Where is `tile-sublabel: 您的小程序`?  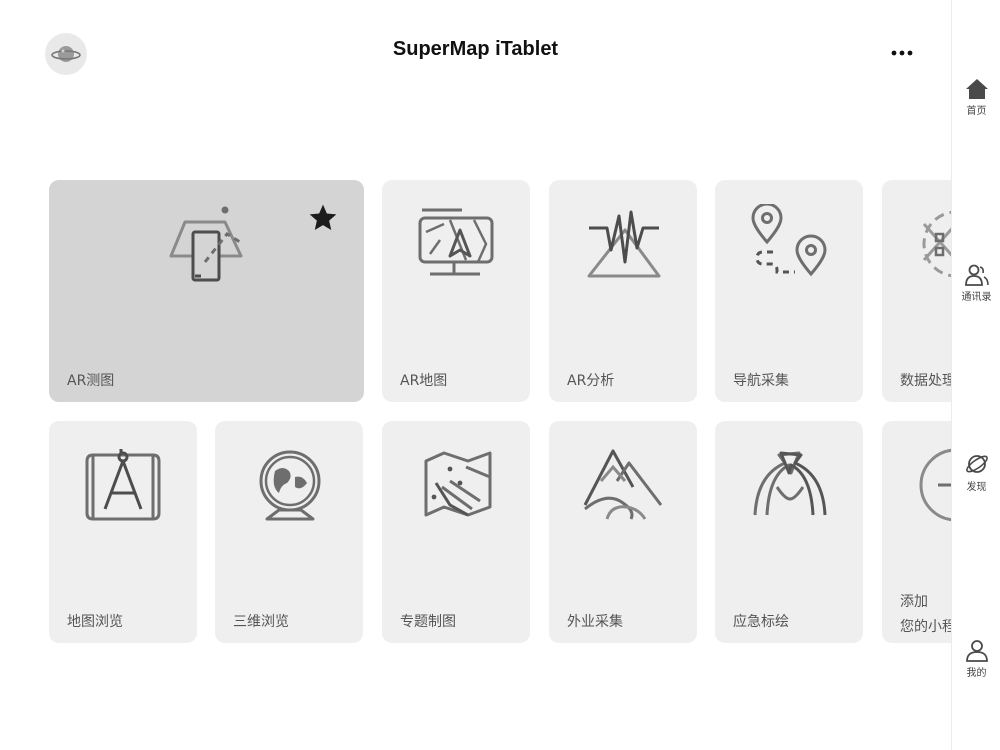
tile-sublabel: 您的小程序 is located at coordinates (925, 627).